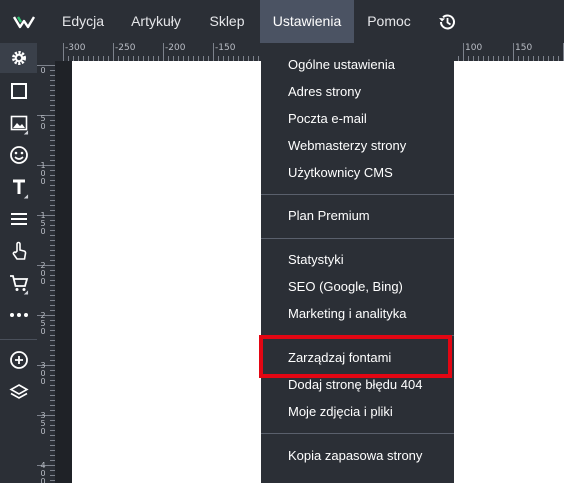 The height and width of the screenshot is (483, 564). What do you see at coordinates (43, 472) in the screenshot?
I see `ruler-label: 4 0 0` at bounding box center [43, 472].